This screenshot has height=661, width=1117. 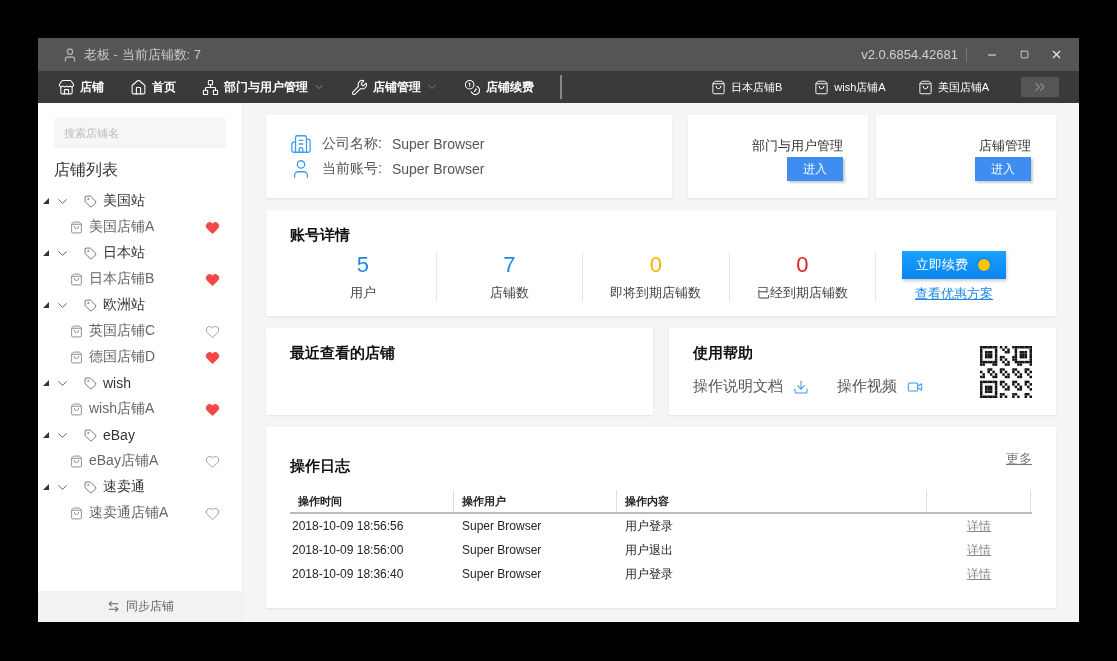 What do you see at coordinates (138, 87) in the screenshot?
I see `house-icon` at bounding box center [138, 87].